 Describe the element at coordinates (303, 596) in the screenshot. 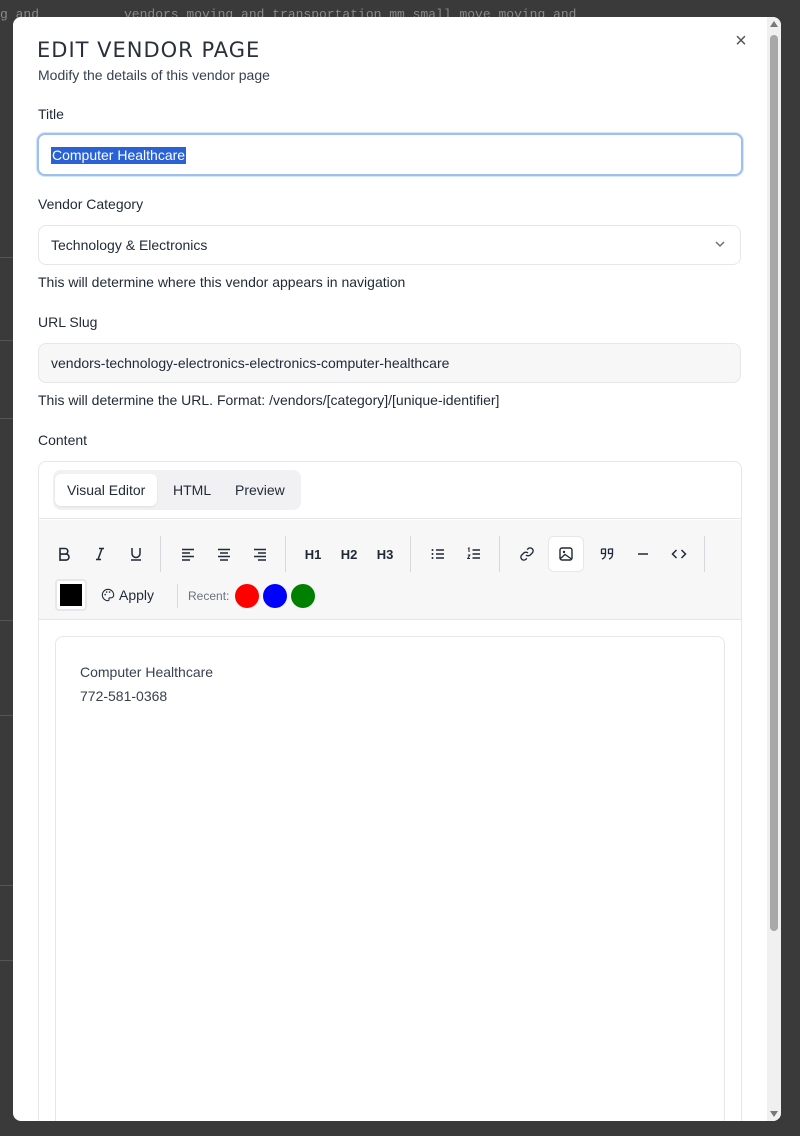

I see `recent-color-green` at that location.